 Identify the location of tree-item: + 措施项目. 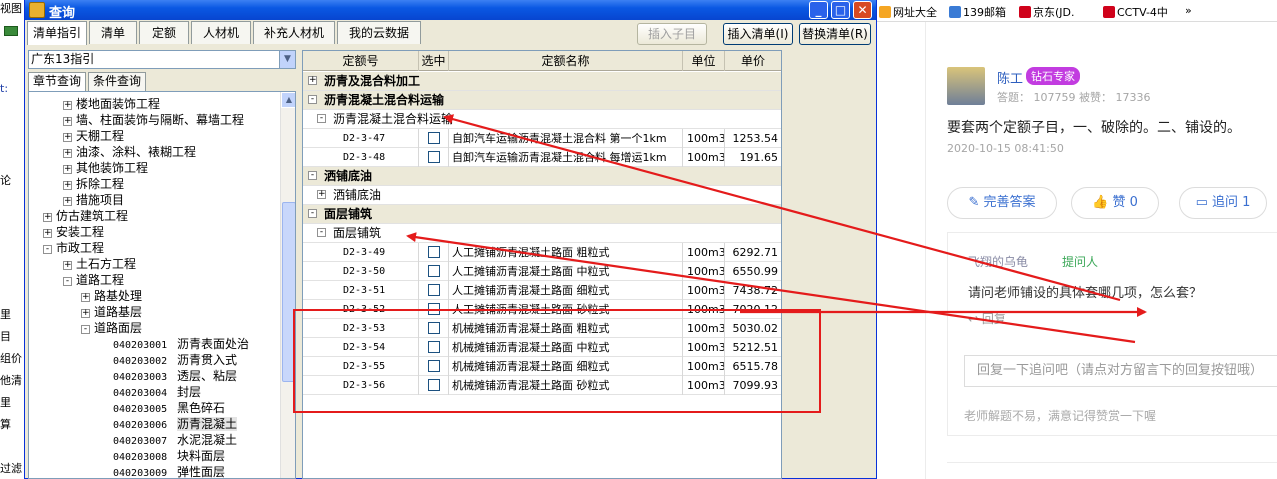
(93, 200).